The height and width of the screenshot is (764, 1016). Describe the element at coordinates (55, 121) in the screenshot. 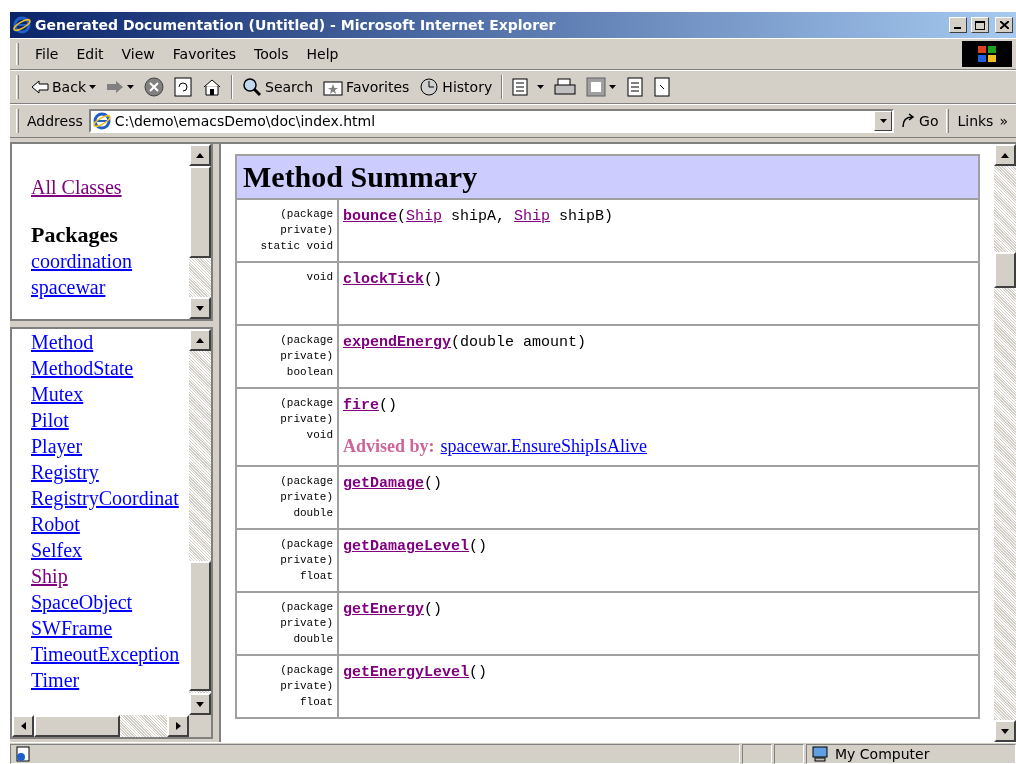

I see `address-label: Address` at that location.